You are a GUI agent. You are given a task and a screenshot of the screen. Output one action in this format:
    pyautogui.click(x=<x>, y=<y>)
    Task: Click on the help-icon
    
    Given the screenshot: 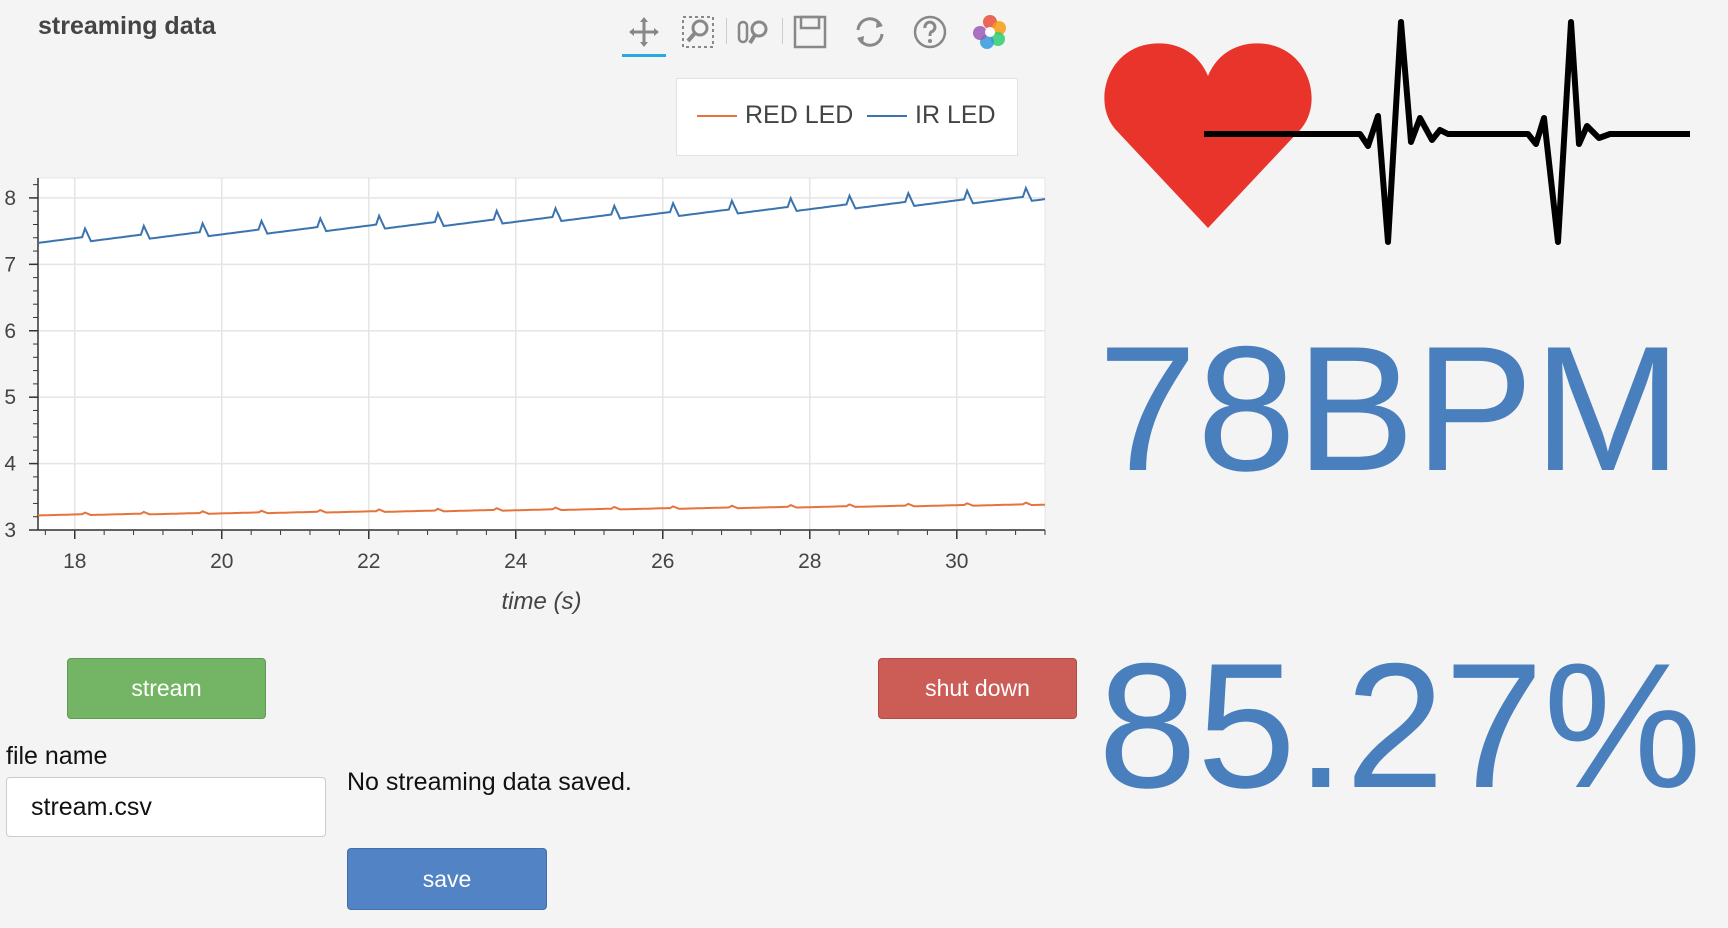 What is the action you would take?
    pyautogui.click(x=930, y=32)
    